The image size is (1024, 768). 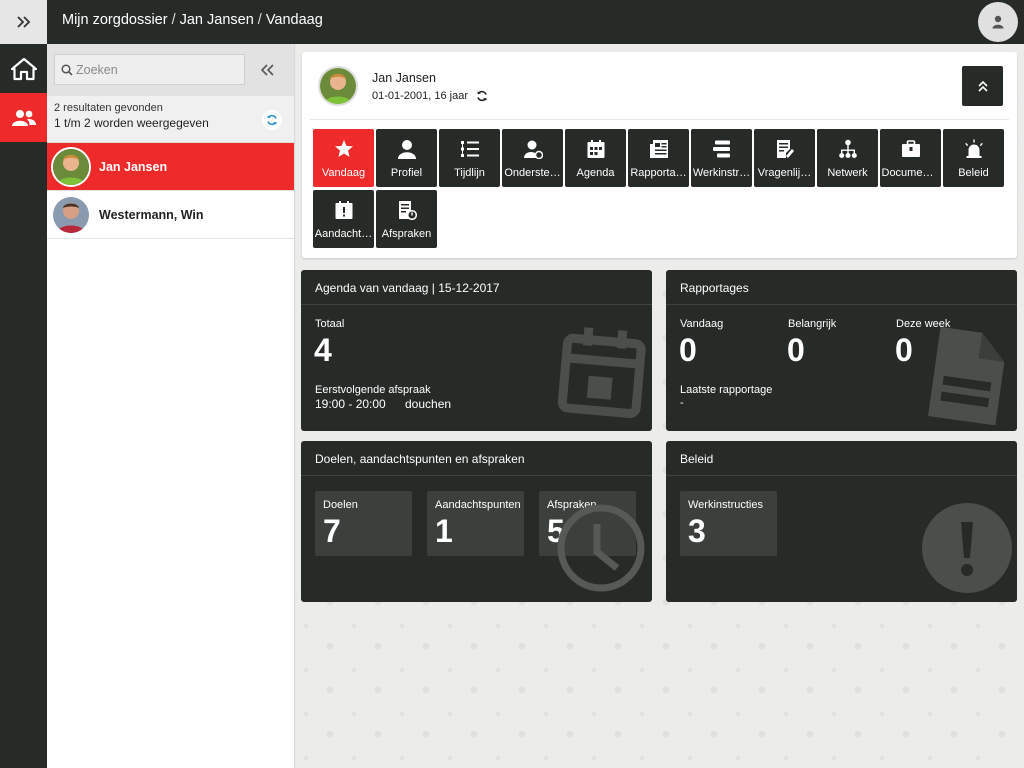 What do you see at coordinates (601, 548) in the screenshot?
I see `clock-icon` at bounding box center [601, 548].